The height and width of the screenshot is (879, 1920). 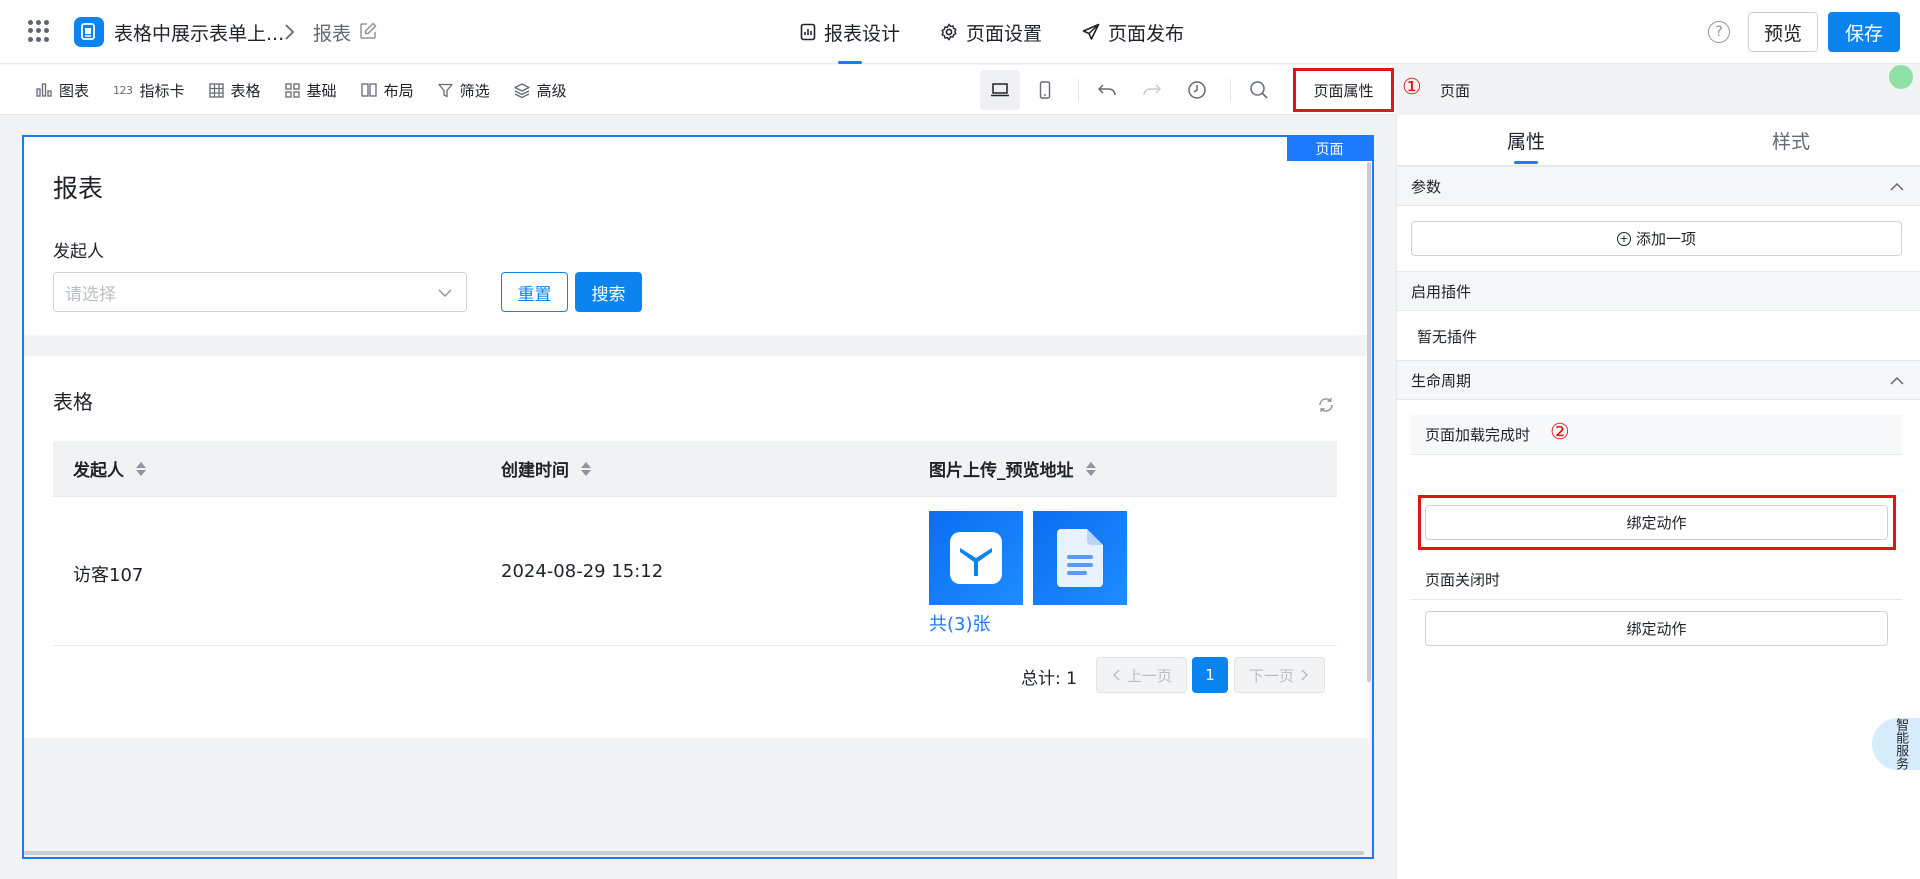 What do you see at coordinates (1146, 33) in the screenshot?
I see `tab-label: 页面发布` at bounding box center [1146, 33].